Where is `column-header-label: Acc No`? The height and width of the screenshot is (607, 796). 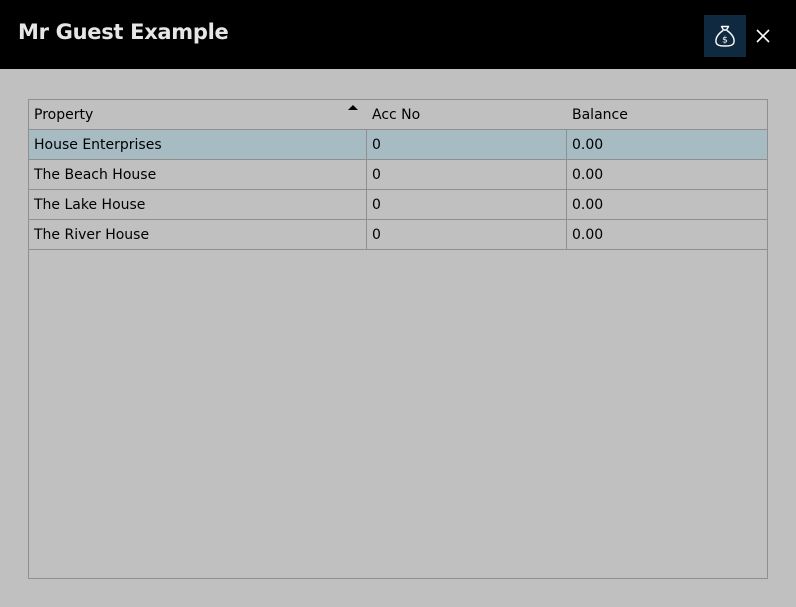
column-header-label: Acc No is located at coordinates (396, 115).